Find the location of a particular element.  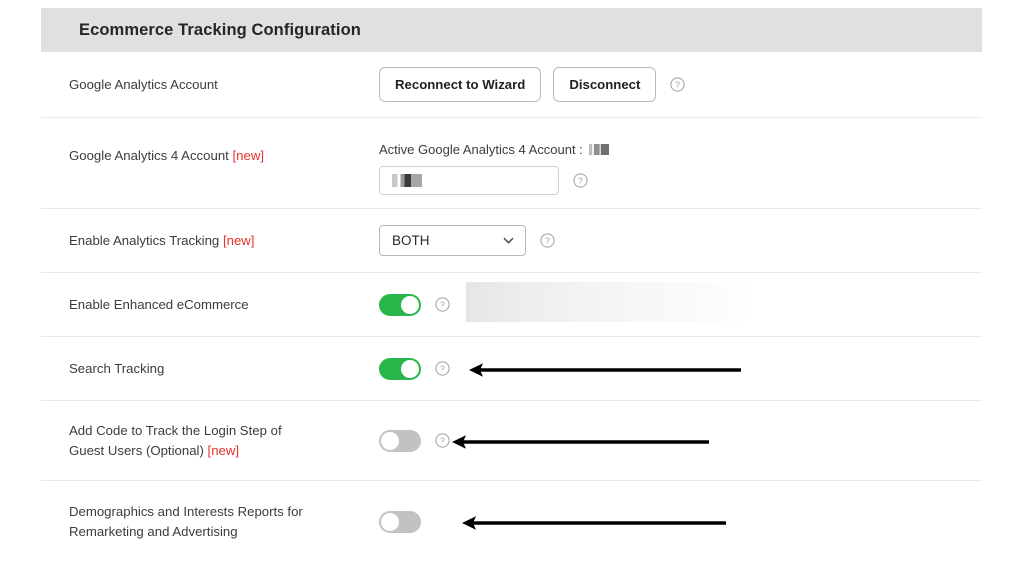

selected-option-label: BOTH is located at coordinates (411, 240).